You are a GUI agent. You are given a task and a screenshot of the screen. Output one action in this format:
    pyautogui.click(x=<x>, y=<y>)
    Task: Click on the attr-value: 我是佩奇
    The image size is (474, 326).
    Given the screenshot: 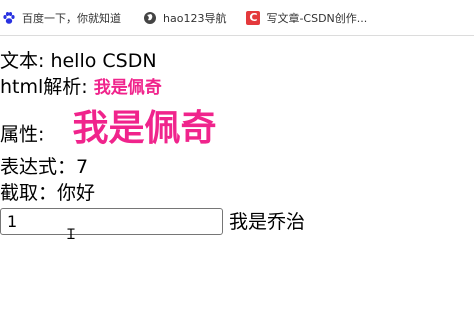 What is the action you would take?
    pyautogui.click(x=144, y=128)
    